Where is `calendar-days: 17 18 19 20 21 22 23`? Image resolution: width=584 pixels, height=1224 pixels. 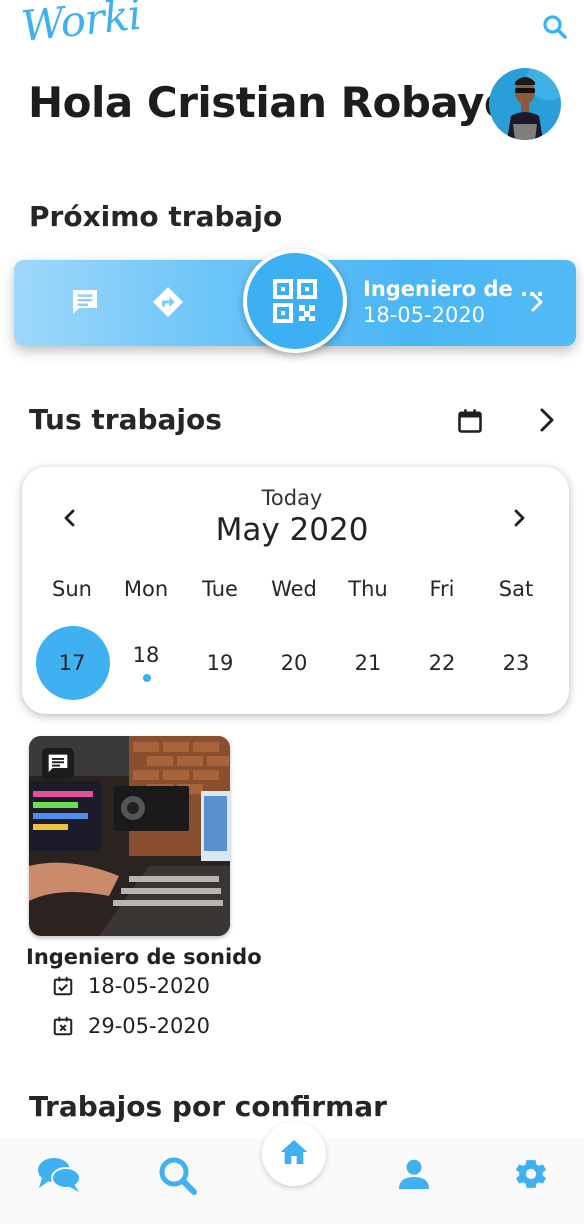
calendar-days: 17 18 19 20 21 22 23 is located at coordinates (294, 659).